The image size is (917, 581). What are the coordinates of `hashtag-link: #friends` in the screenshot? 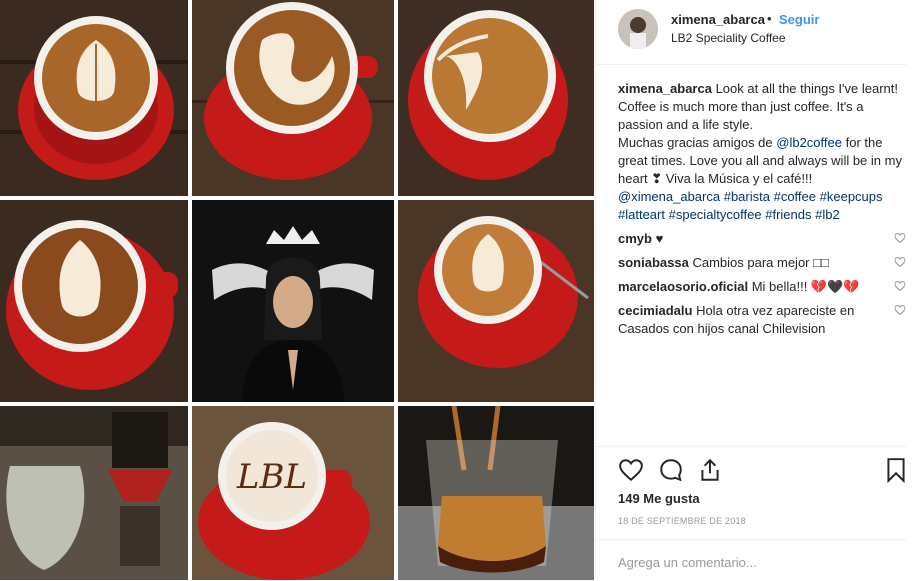 It's located at (788, 214).